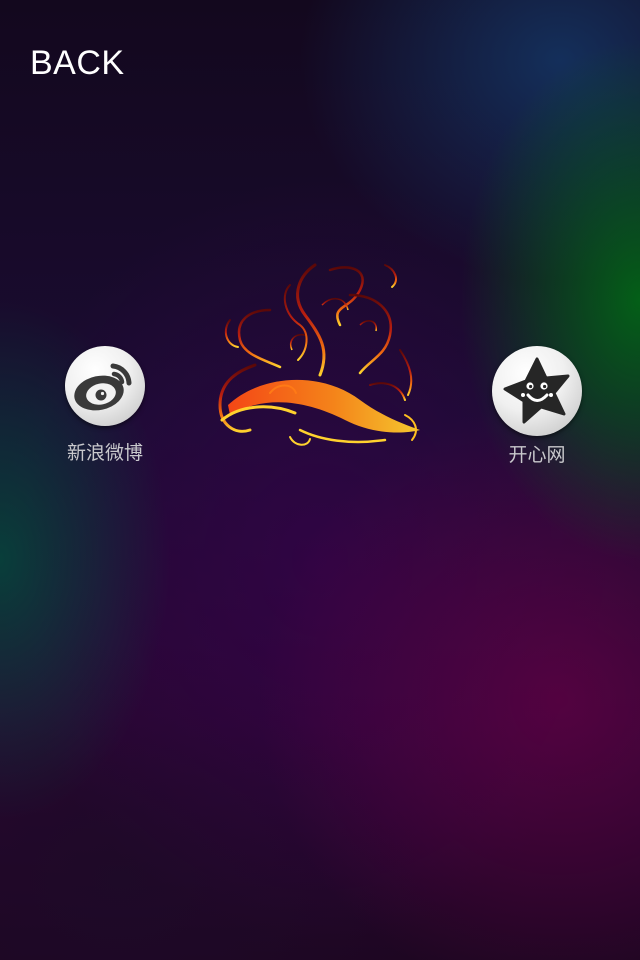  What do you see at coordinates (317, 357) in the screenshot?
I see `flourish-ornament` at bounding box center [317, 357].